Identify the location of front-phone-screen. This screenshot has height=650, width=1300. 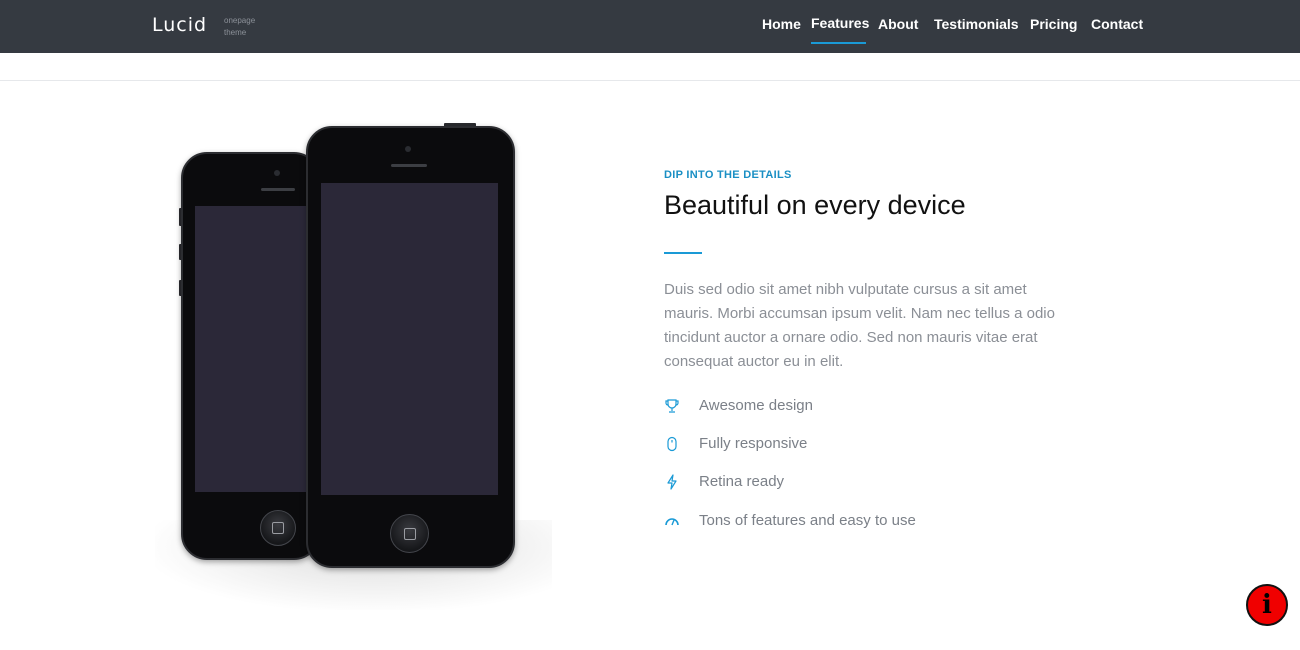
(409, 339).